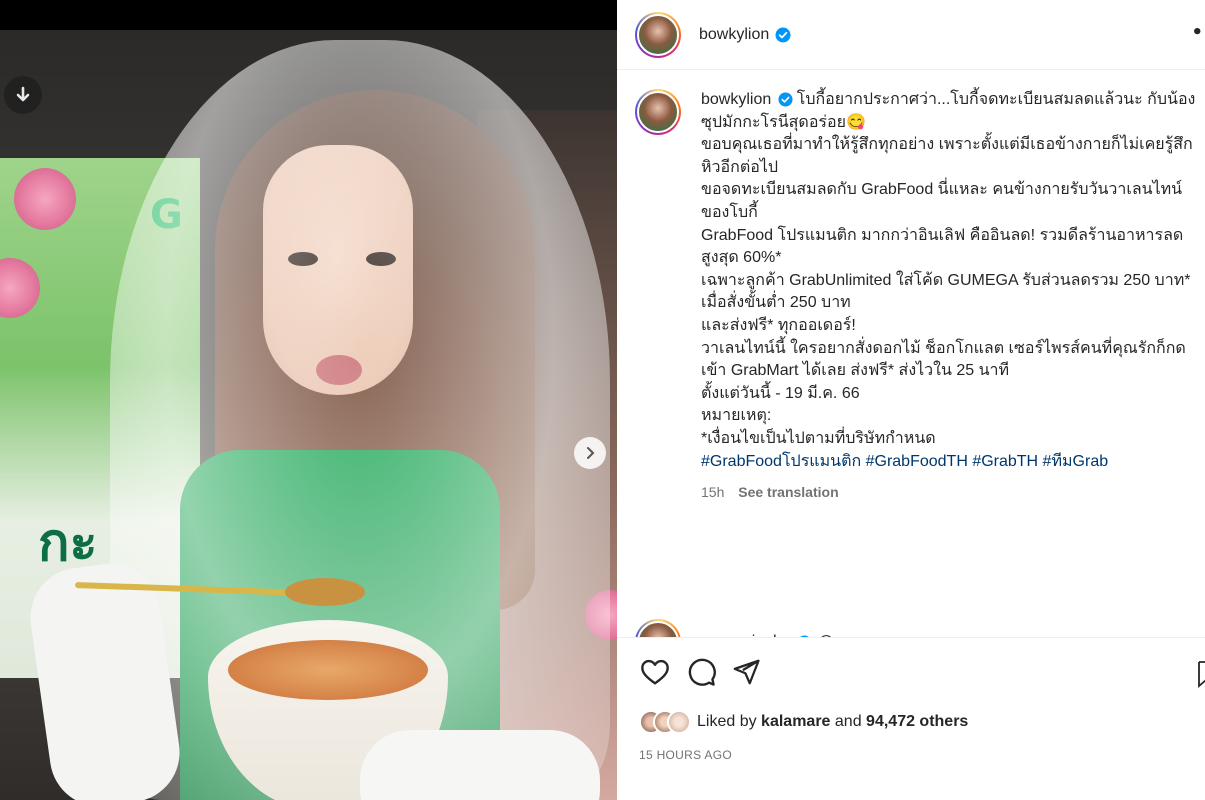 Image resolution: width=1205 pixels, height=800 pixels. What do you see at coordinates (788, 492) in the screenshot?
I see `see-translation-button: See translation` at bounding box center [788, 492].